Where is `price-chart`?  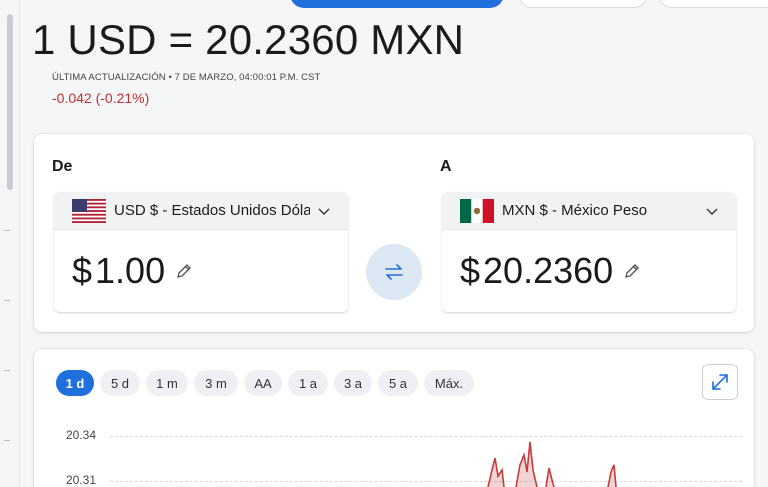 price-chart is located at coordinates (552, 464).